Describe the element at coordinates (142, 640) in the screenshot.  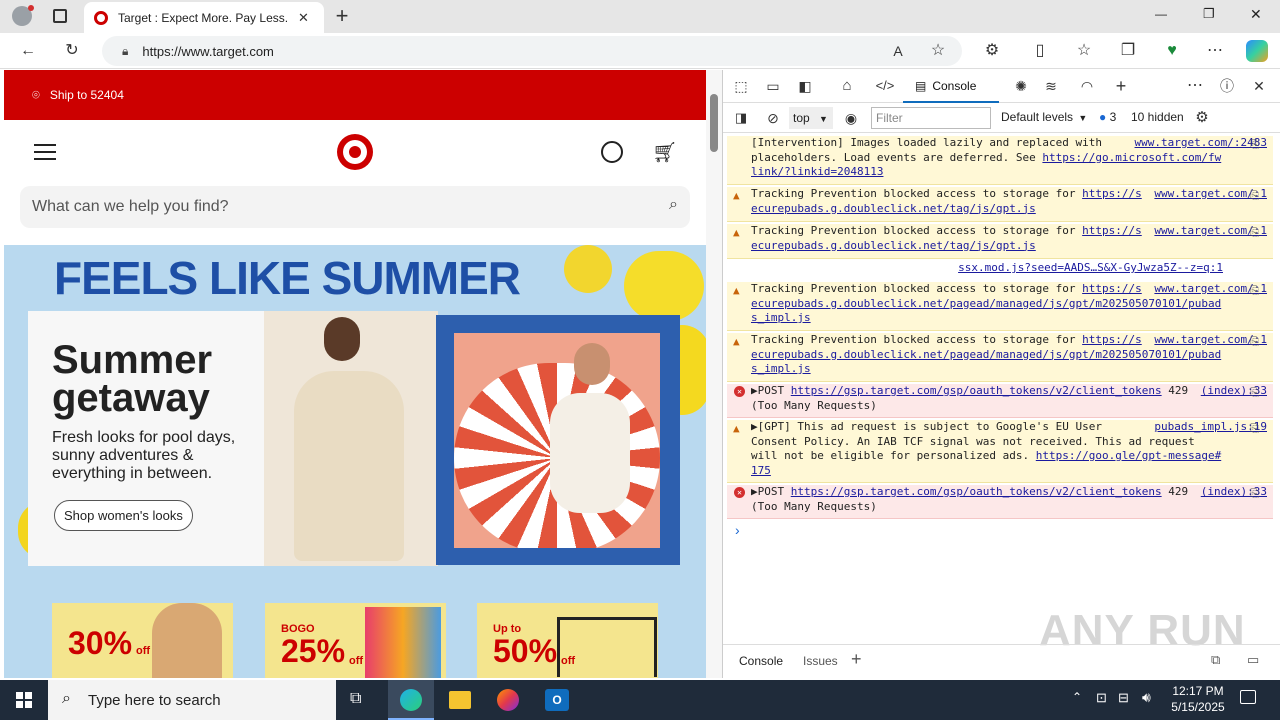
I see `promo-card: 30% off` at that location.